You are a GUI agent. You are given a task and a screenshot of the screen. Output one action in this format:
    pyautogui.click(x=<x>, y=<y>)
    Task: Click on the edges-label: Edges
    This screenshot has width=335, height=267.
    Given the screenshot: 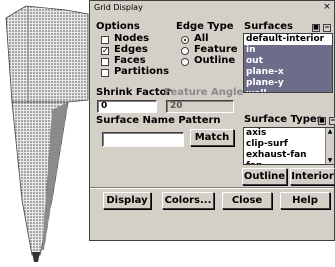 What is the action you would take?
    pyautogui.click(x=131, y=49)
    